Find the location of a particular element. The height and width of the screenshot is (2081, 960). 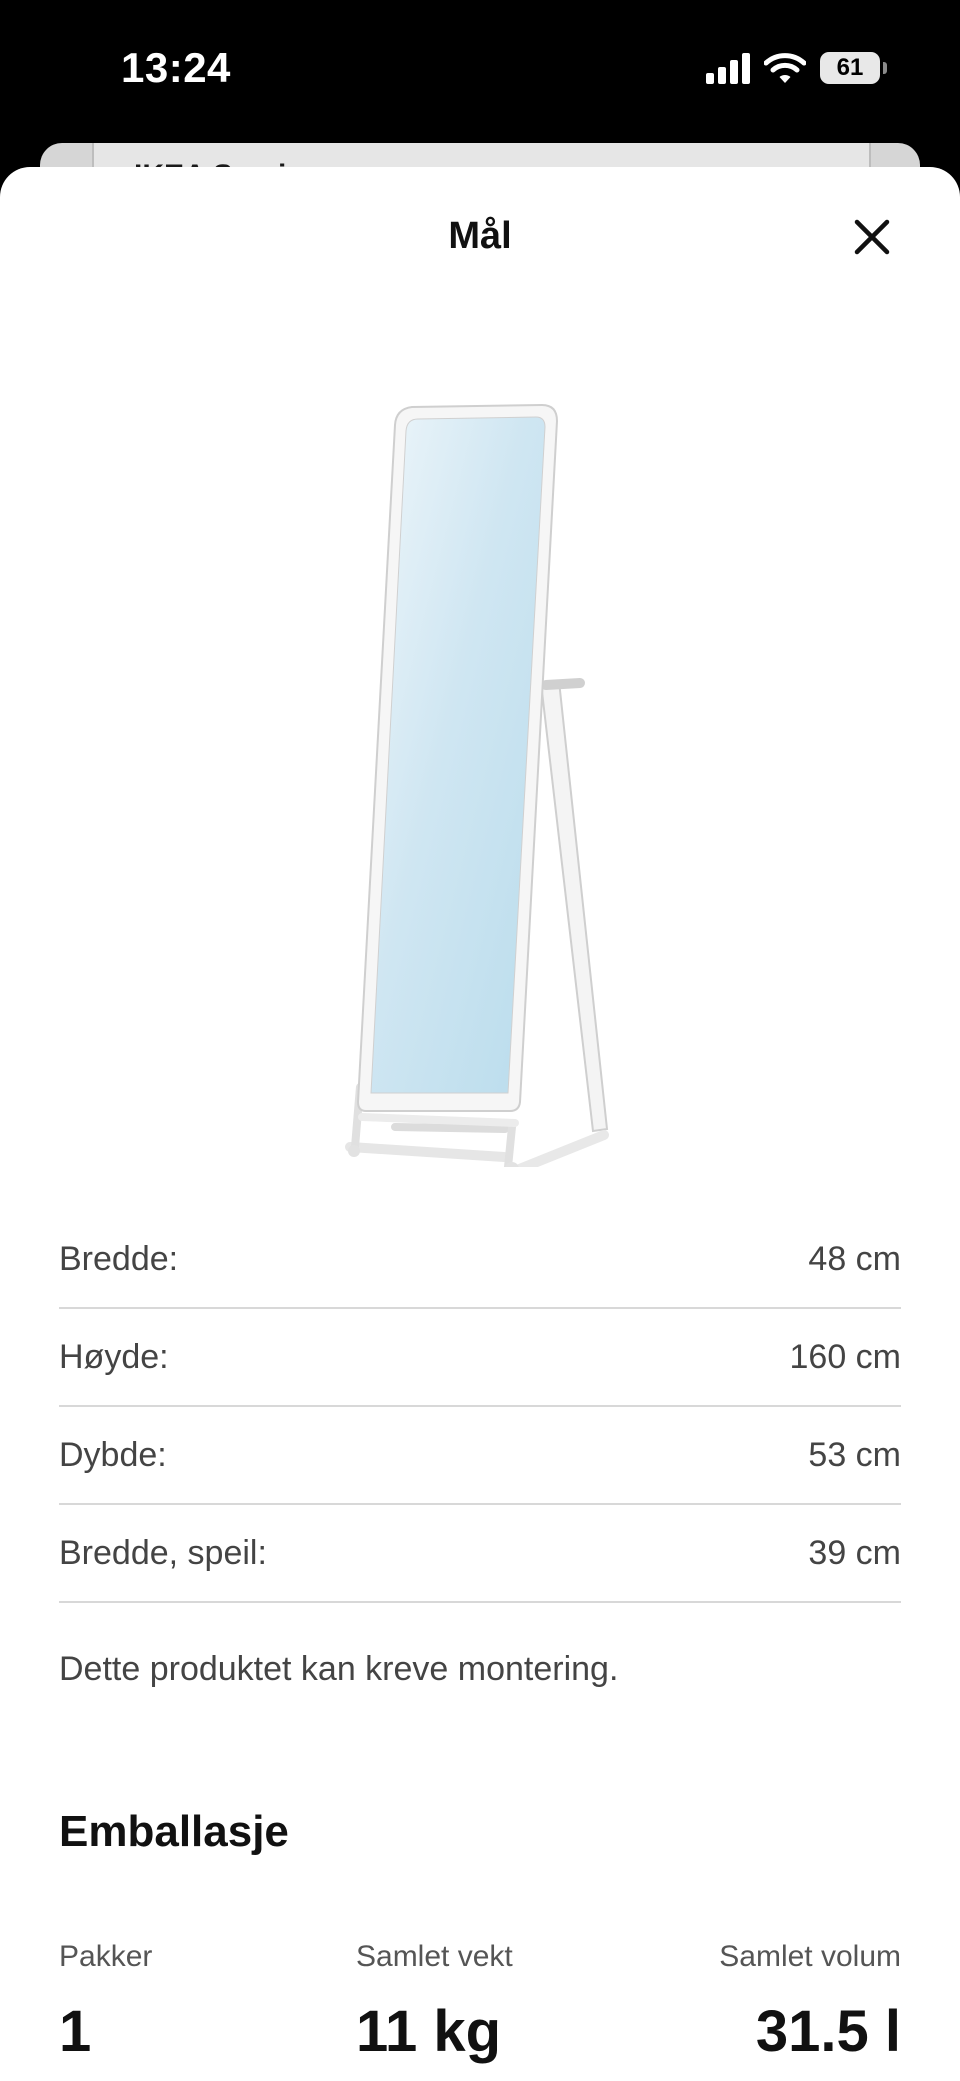

wifi-icon is located at coordinates (785, 68).